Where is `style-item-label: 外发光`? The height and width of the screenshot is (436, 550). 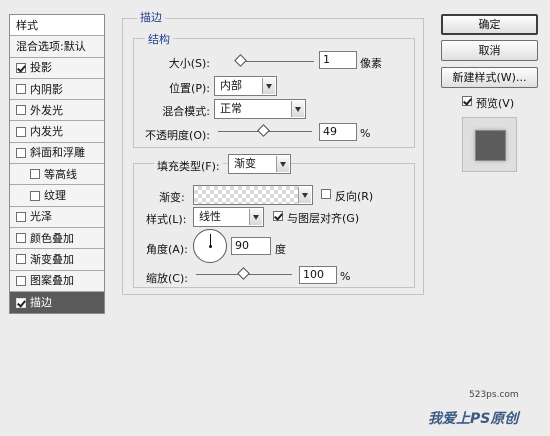 style-item-label: 外发光 is located at coordinates (46, 110).